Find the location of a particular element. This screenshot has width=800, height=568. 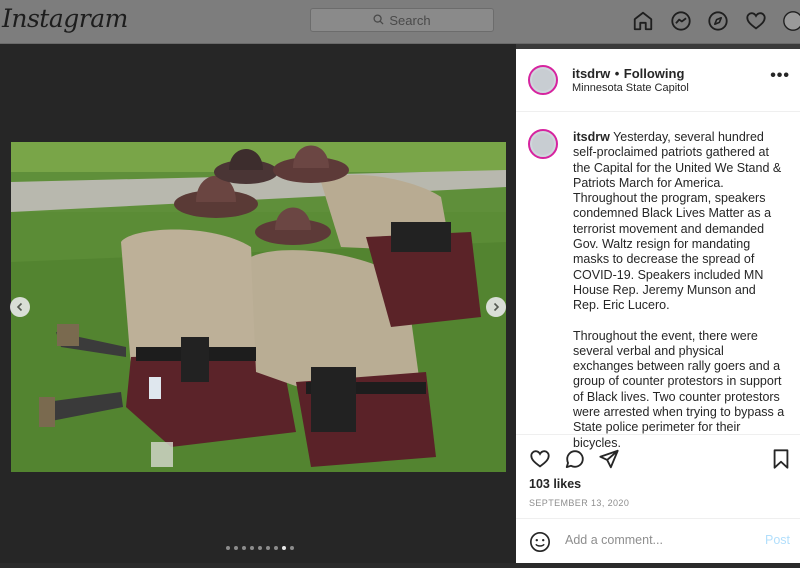

comment-bar: Add a comment... Post is located at coordinates (658, 541).